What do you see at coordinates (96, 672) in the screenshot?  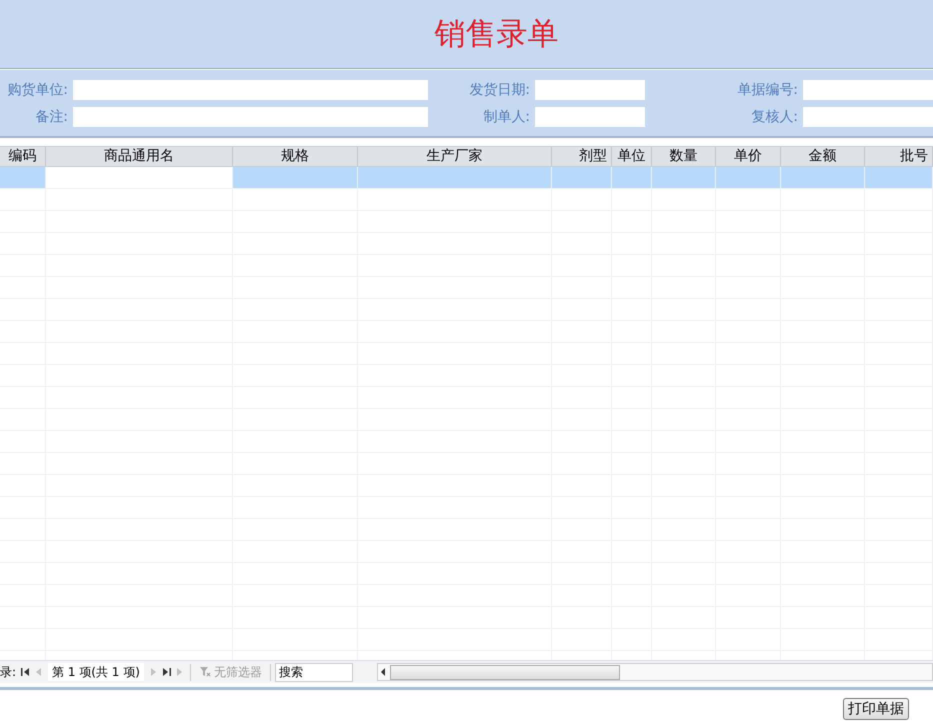 I see `record-position-field: 第 1 项(共 1 项)` at bounding box center [96, 672].